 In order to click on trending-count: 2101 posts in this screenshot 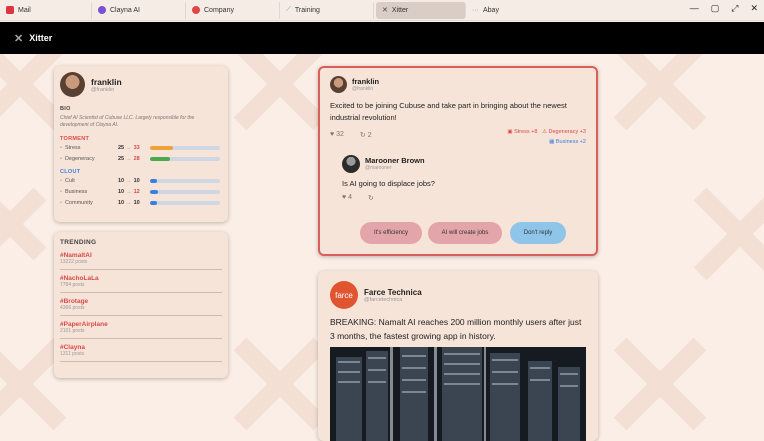, I will do `click(72, 331)`.